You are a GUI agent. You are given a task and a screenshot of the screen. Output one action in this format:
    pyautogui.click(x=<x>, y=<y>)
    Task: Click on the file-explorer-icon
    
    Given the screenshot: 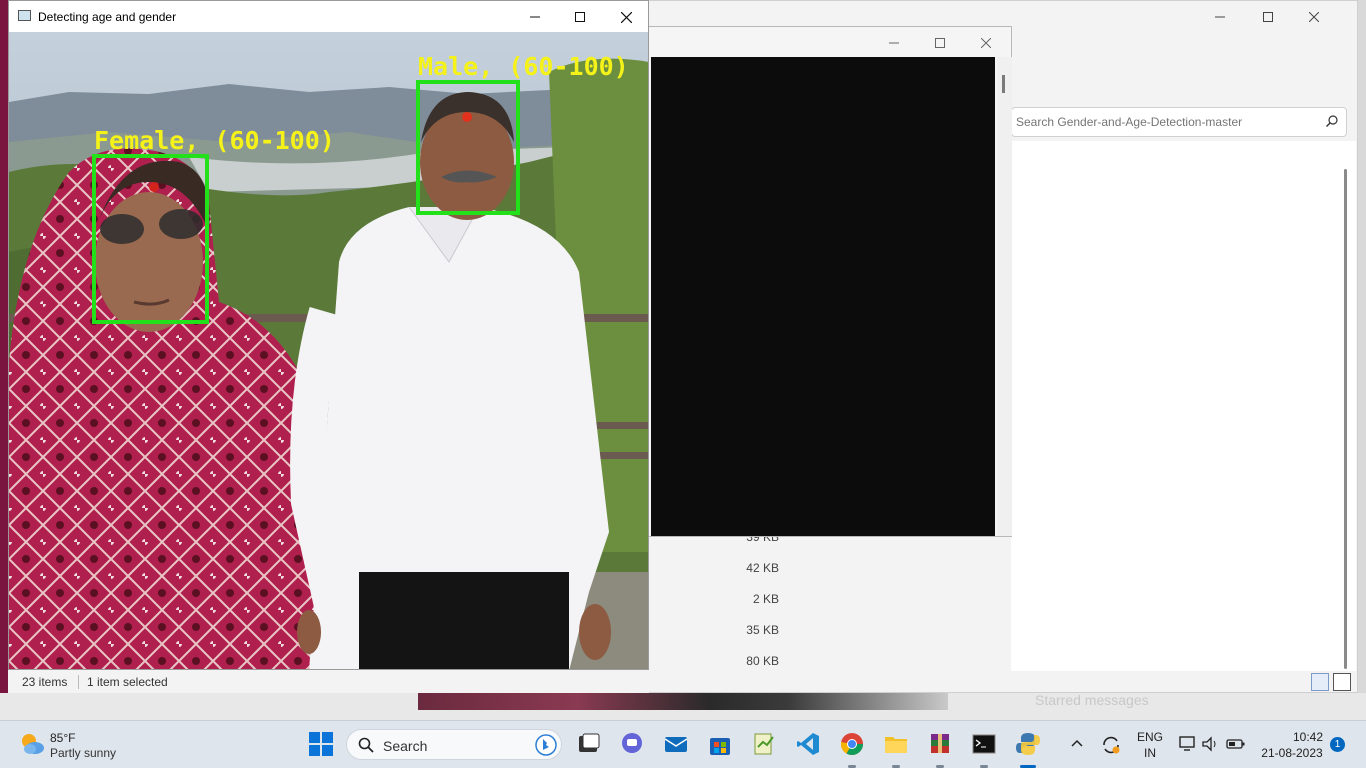 What is the action you would take?
    pyautogui.click(x=896, y=744)
    